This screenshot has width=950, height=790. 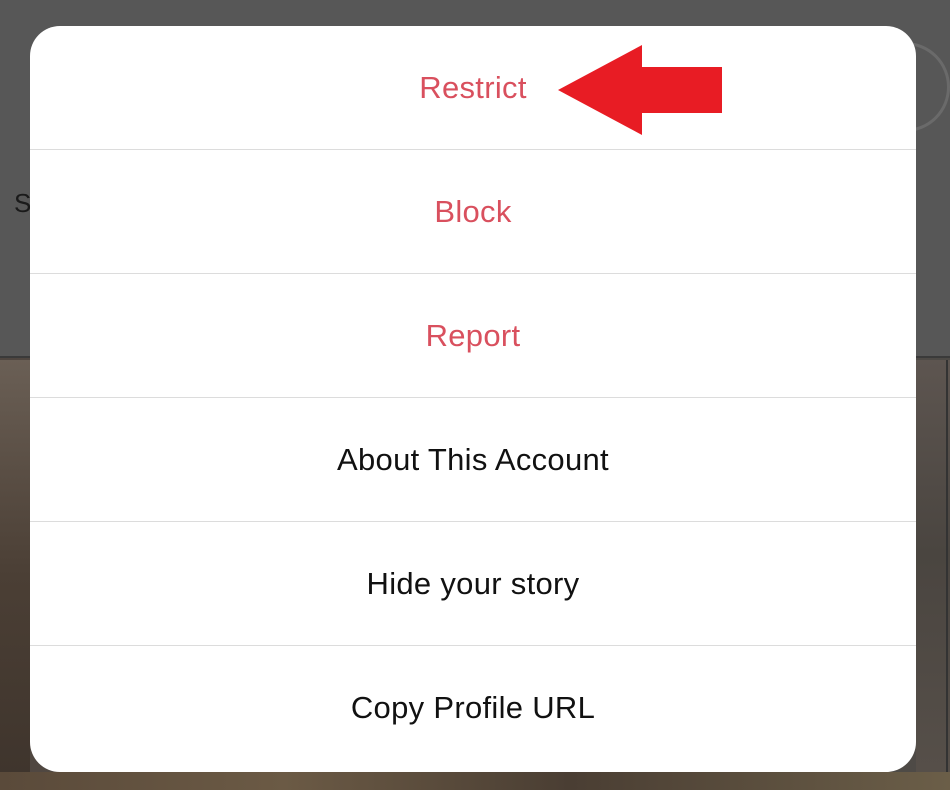 I want to click on hide-your-story-label: Hide your story, so click(x=473, y=583).